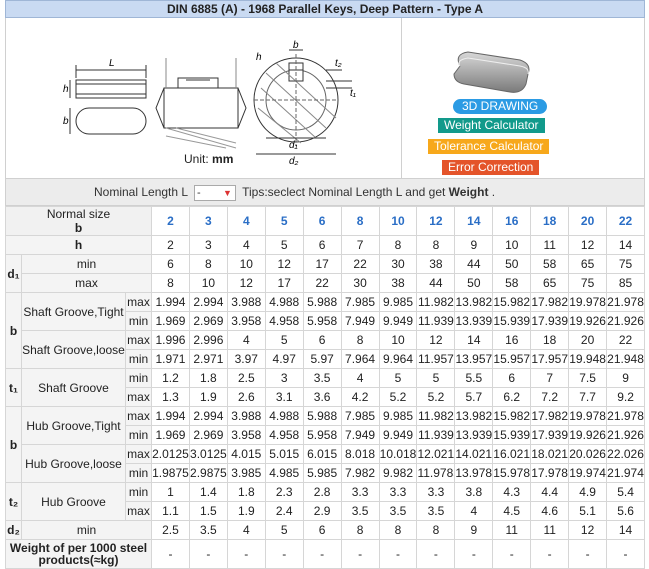  What do you see at coordinates (550, 340) in the screenshot?
I see `table-cell: 18` at bounding box center [550, 340].